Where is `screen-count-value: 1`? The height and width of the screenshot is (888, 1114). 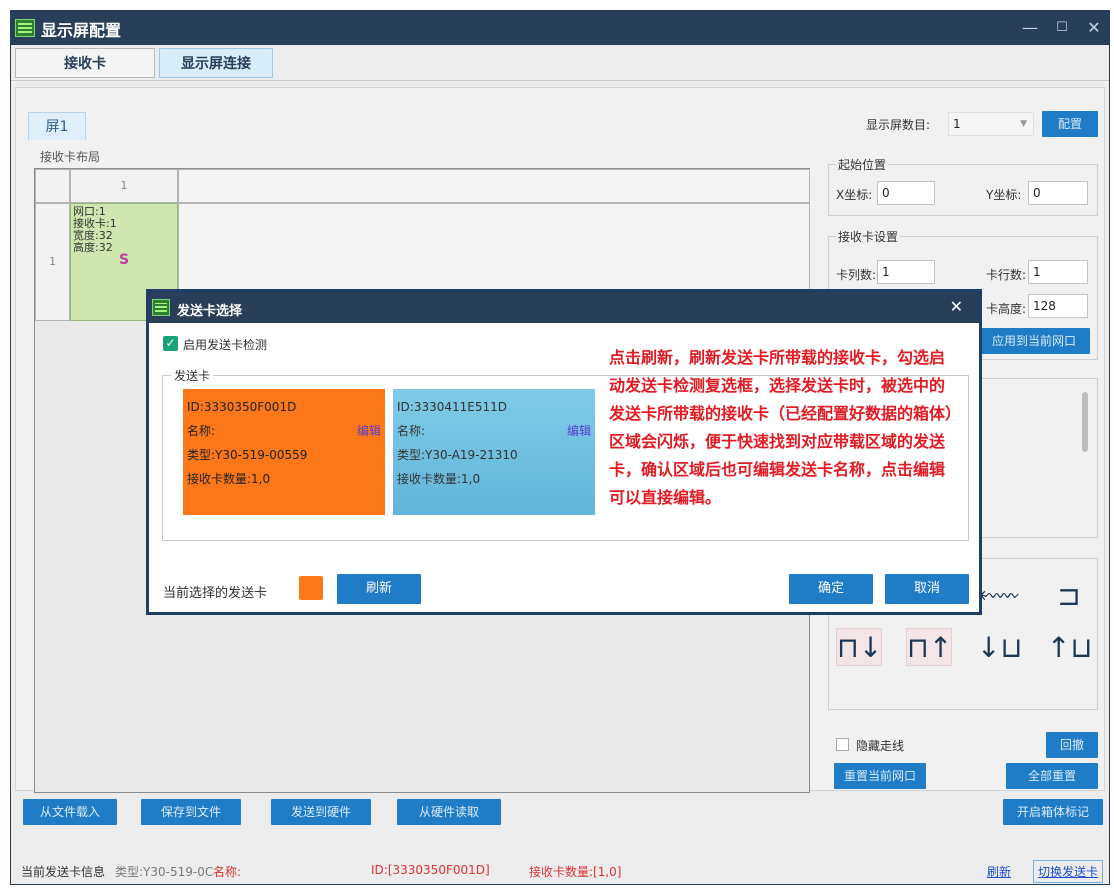 screen-count-value: 1 is located at coordinates (957, 124).